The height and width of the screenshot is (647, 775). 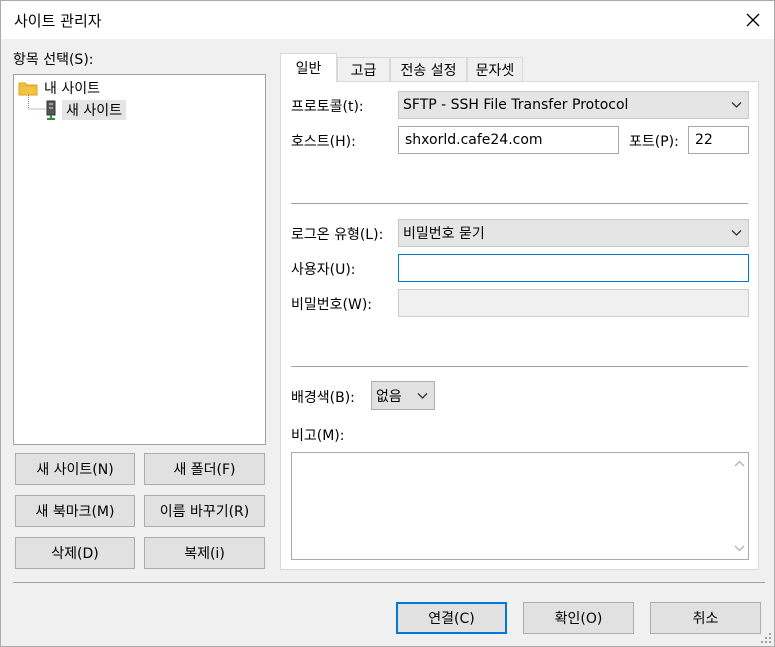 I want to click on window-title: 사이트 관리자, so click(x=58, y=21).